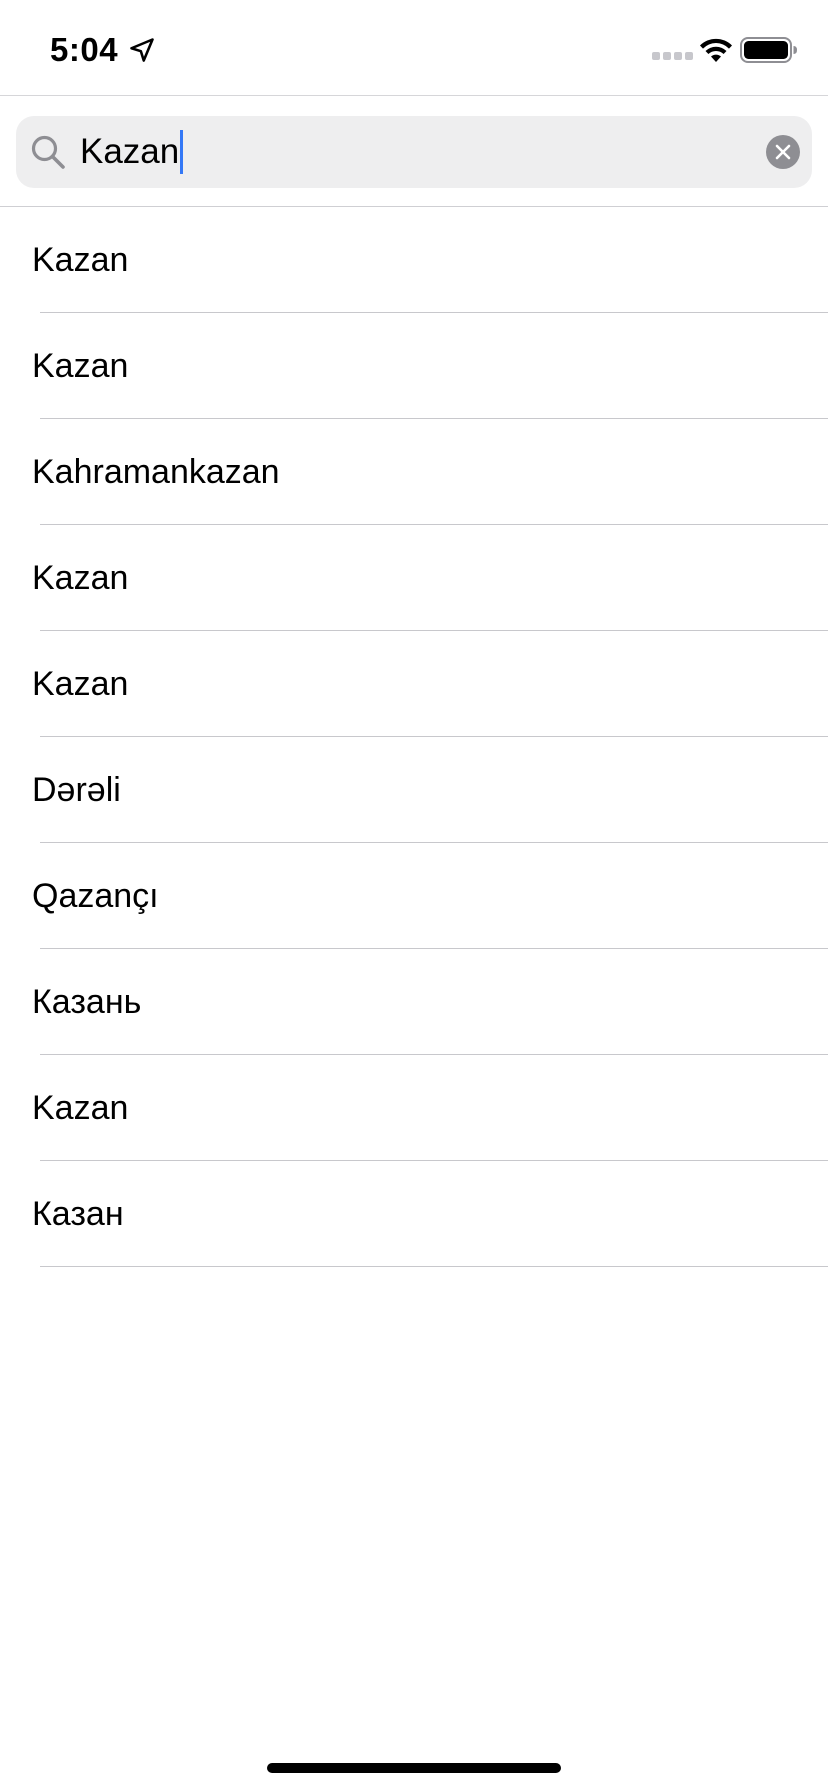  What do you see at coordinates (182, 152) in the screenshot?
I see `text-caret` at bounding box center [182, 152].